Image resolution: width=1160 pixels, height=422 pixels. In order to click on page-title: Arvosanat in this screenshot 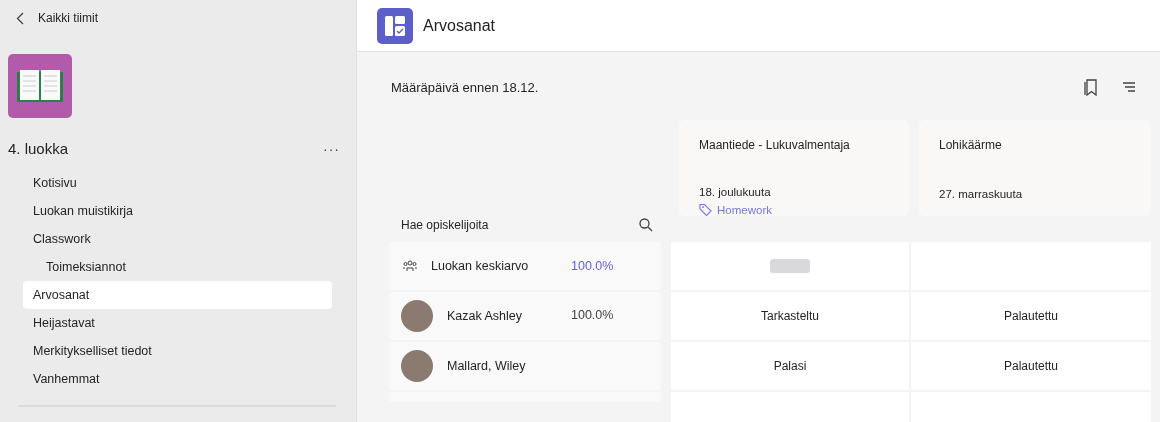, I will do `click(459, 25)`.